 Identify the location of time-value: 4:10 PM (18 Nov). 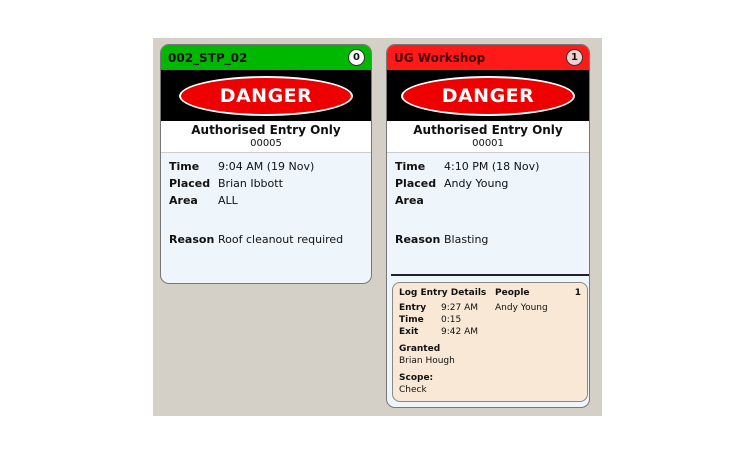
(492, 166).